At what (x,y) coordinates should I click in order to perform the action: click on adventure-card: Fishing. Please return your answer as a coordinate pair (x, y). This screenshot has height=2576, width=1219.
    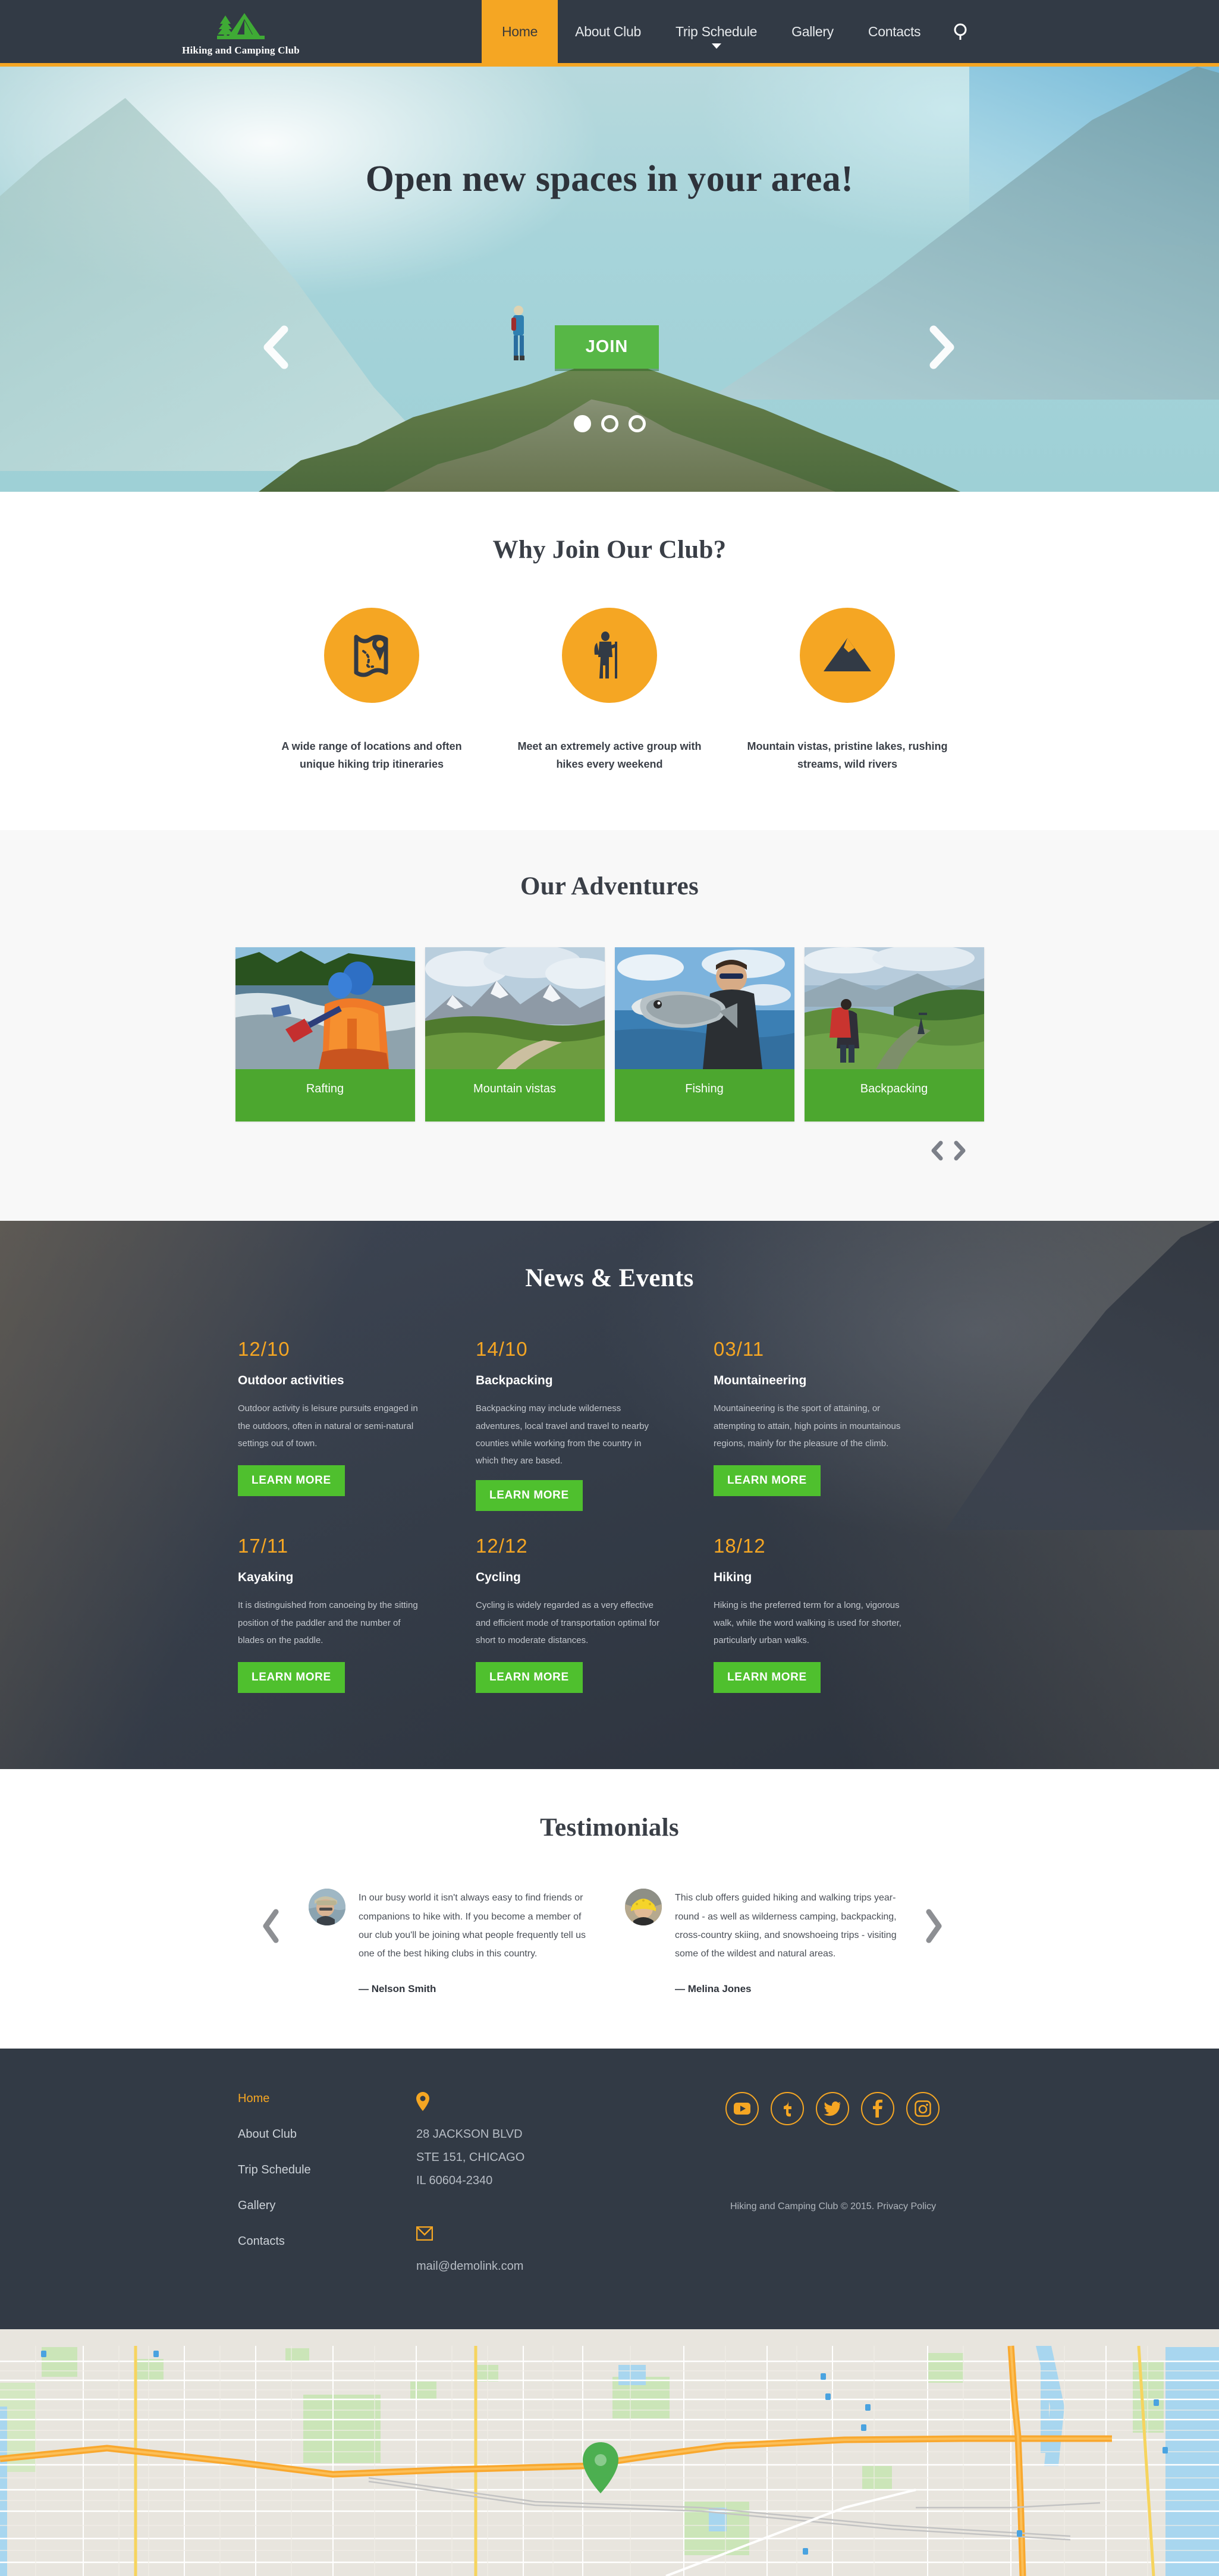
    Looking at the image, I should click on (704, 1034).